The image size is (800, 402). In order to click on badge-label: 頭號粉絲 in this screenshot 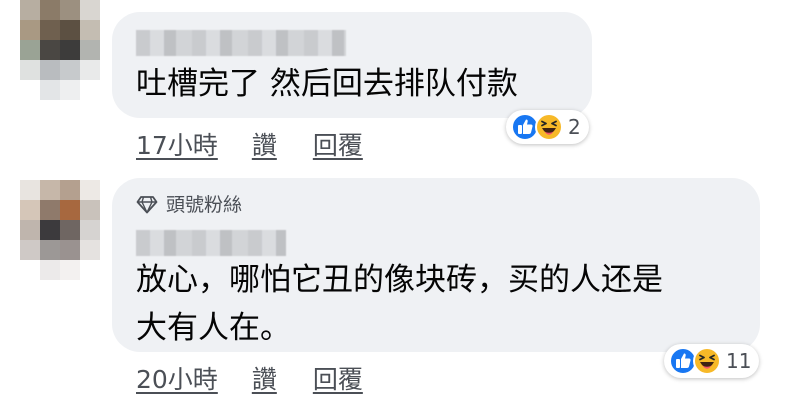, I will do `click(204, 205)`.